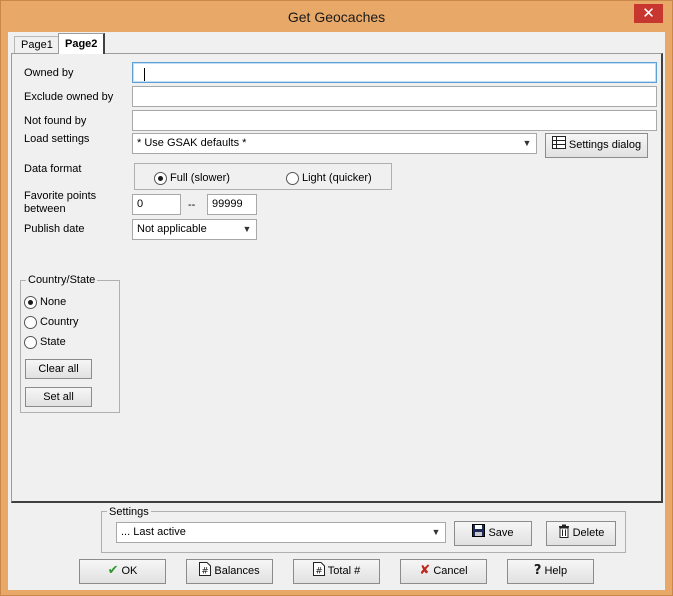  I want to click on state-radio, so click(30, 342).